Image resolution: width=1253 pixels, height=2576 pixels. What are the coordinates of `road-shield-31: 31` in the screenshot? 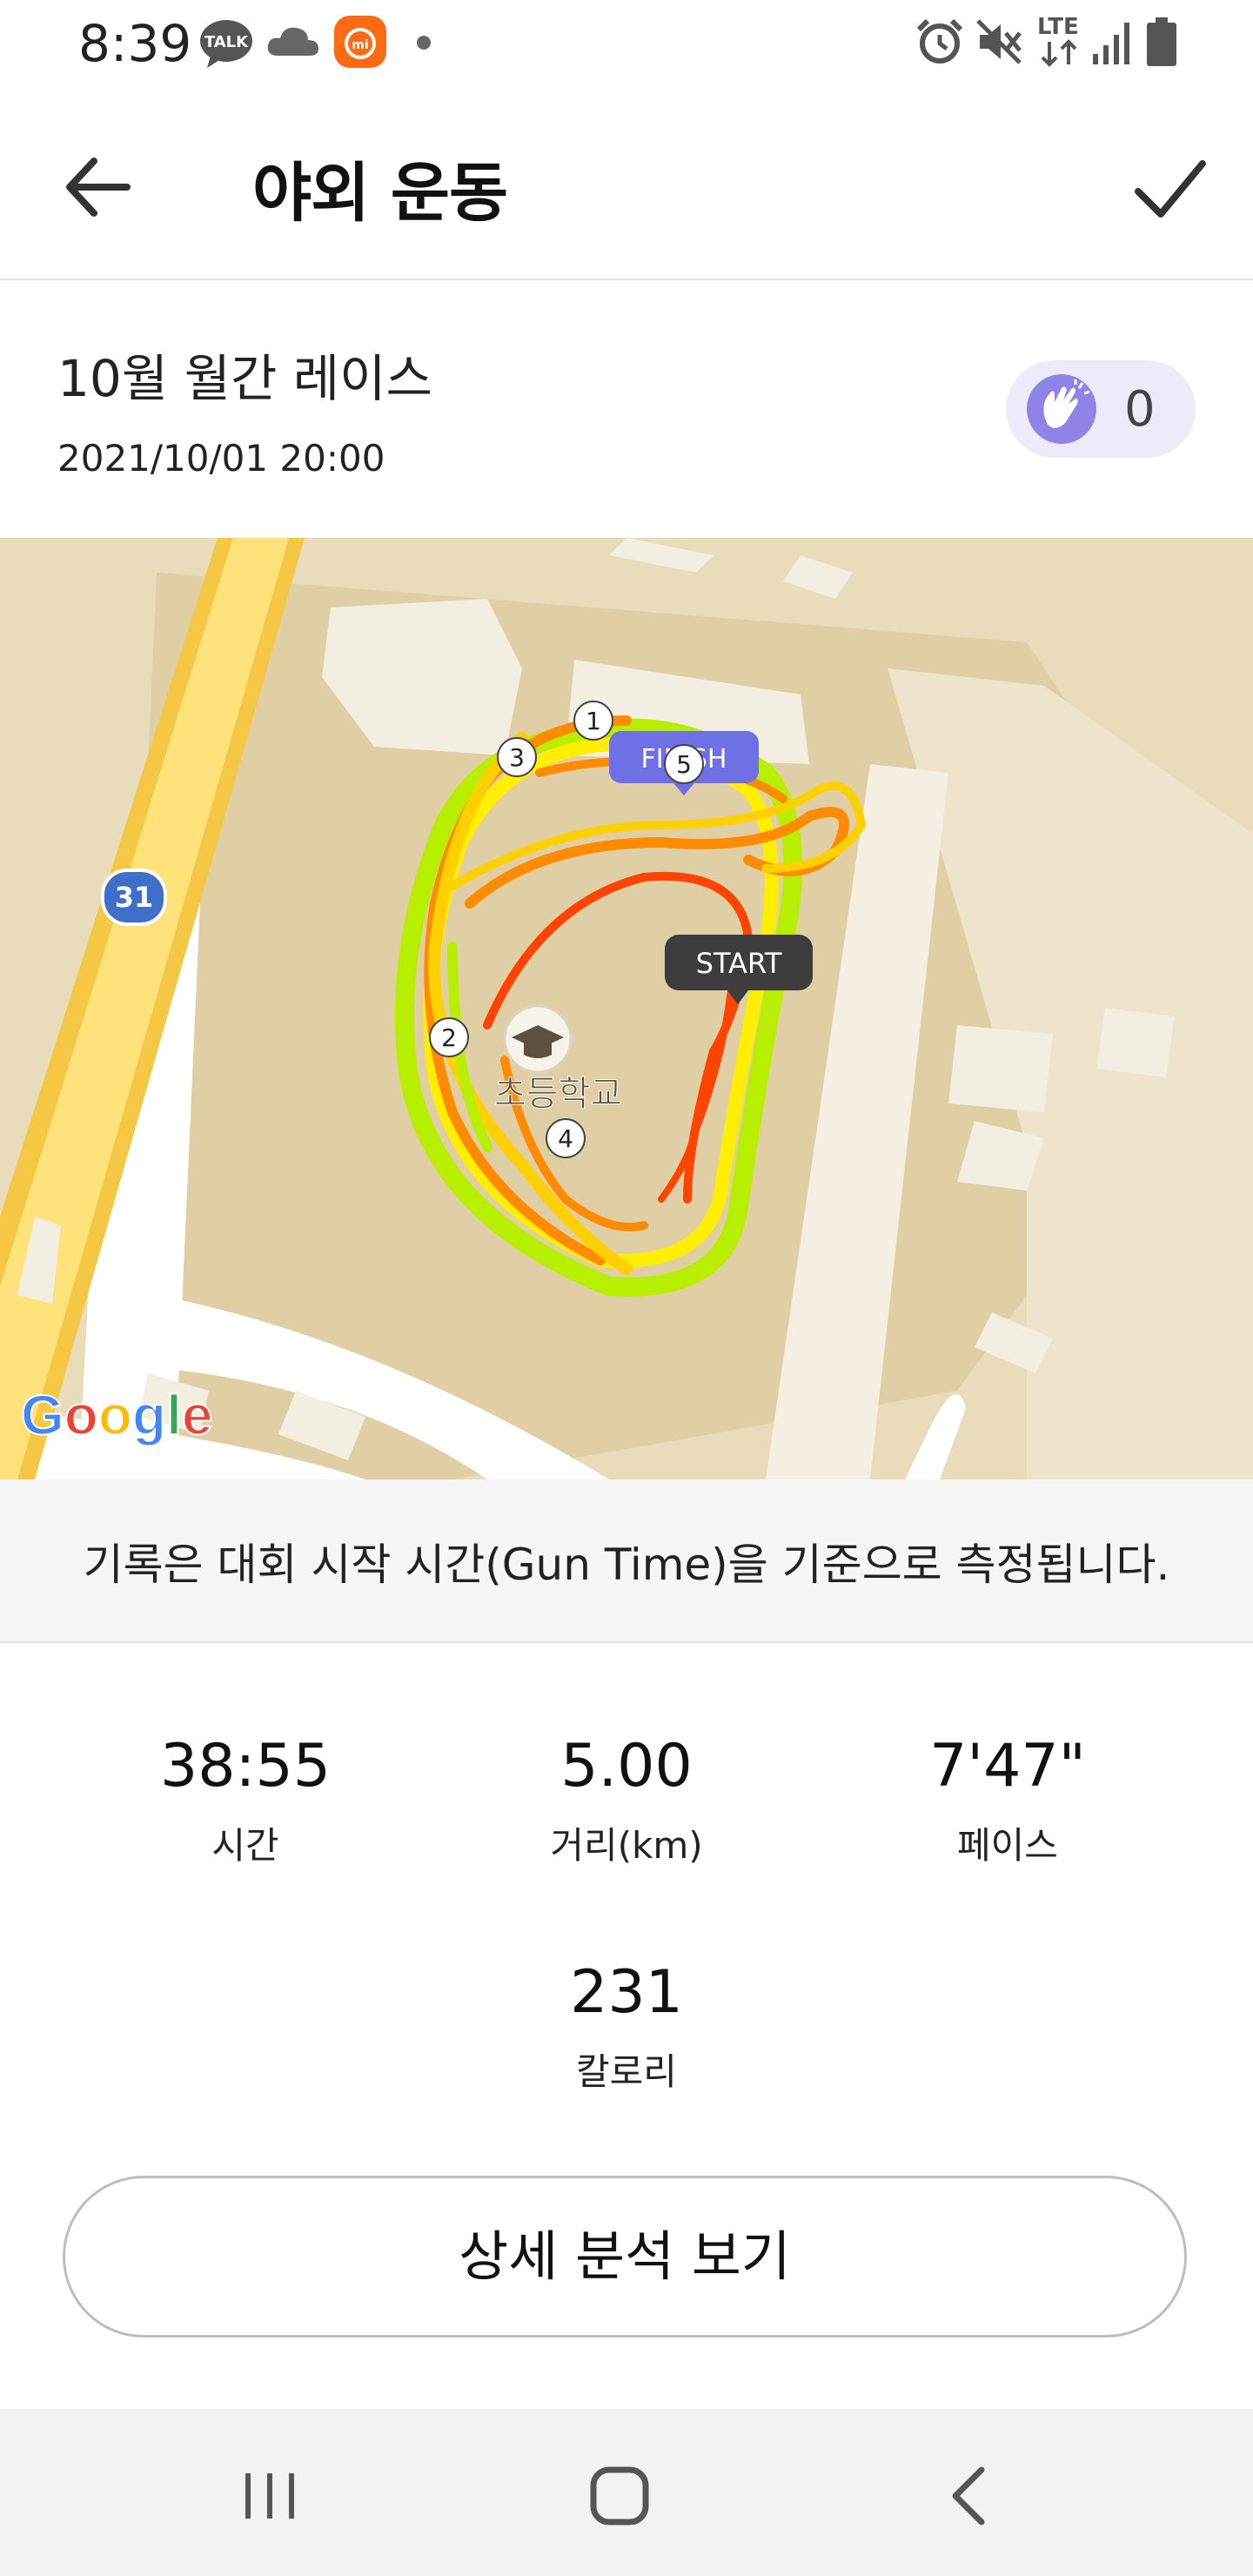 It's located at (134, 897).